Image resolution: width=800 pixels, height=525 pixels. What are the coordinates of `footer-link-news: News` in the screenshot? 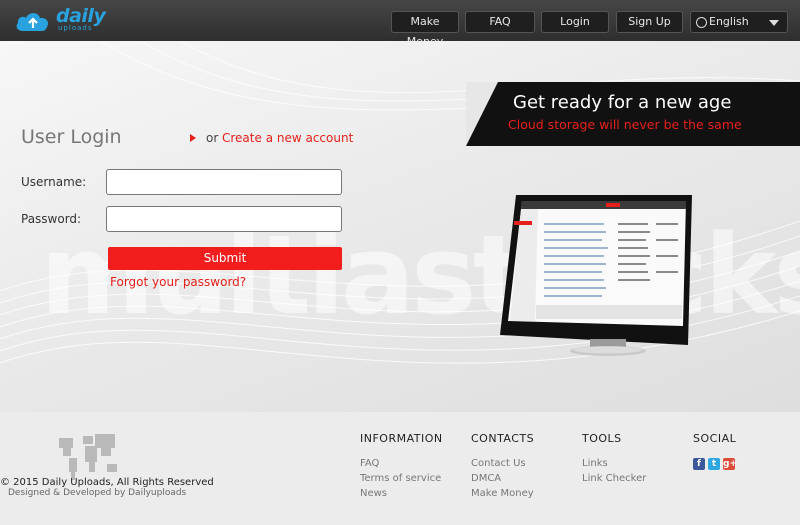 It's located at (373, 493).